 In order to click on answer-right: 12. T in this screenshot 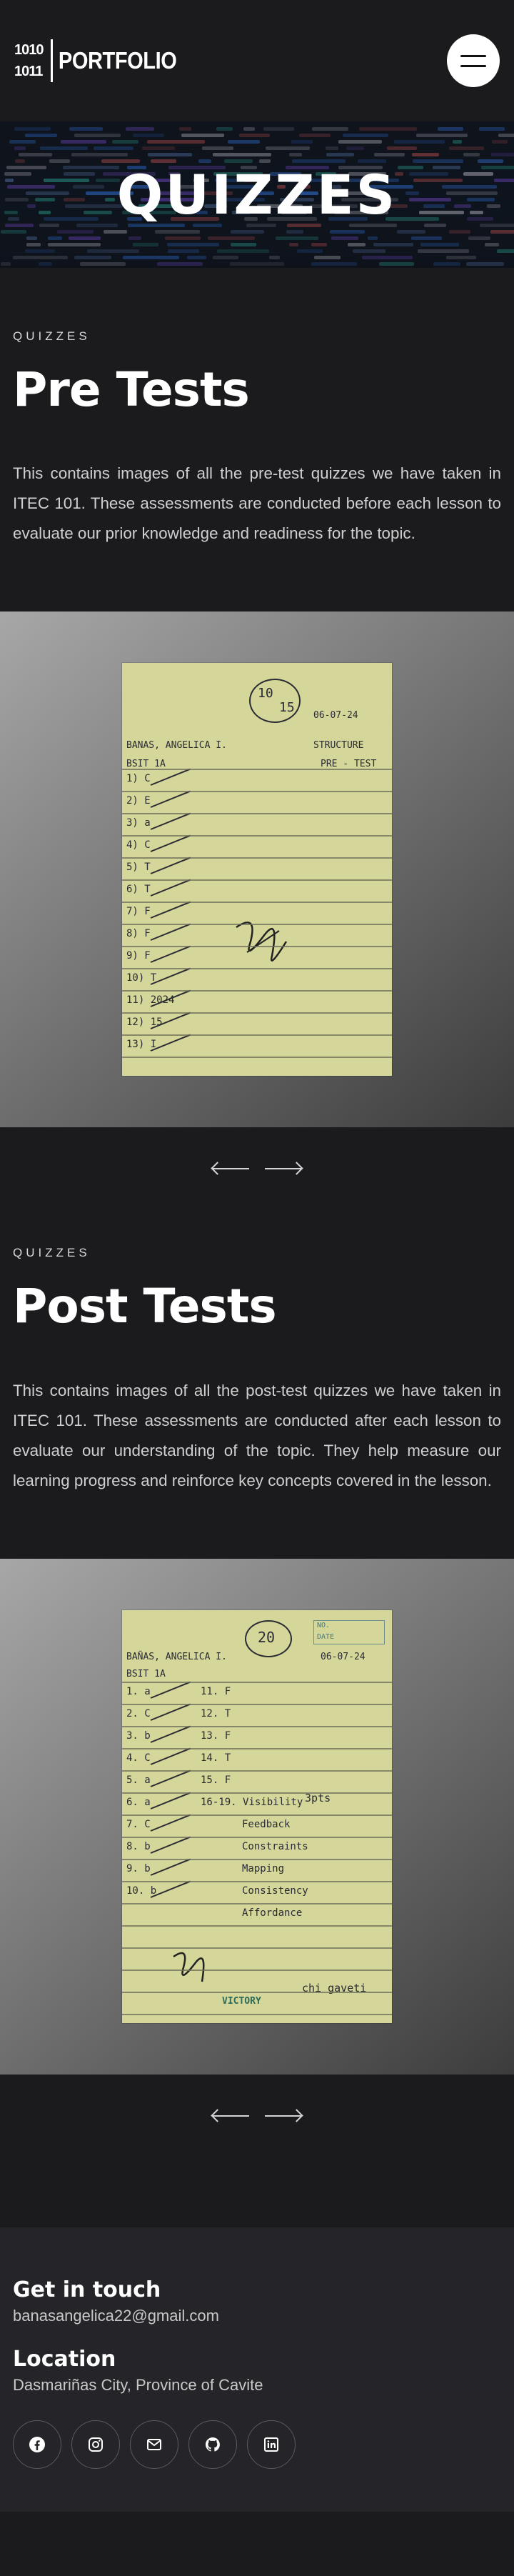, I will do `click(216, 1713)`.